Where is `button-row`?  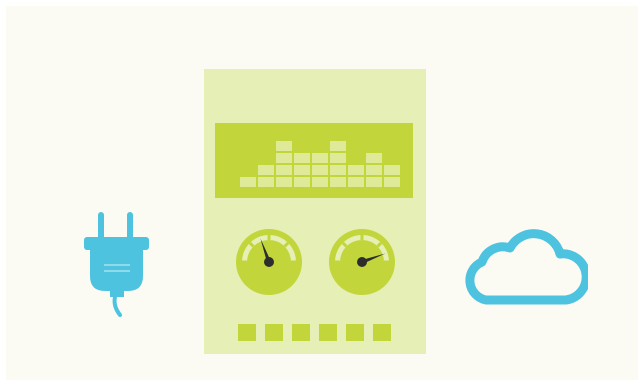 button-row is located at coordinates (314, 332).